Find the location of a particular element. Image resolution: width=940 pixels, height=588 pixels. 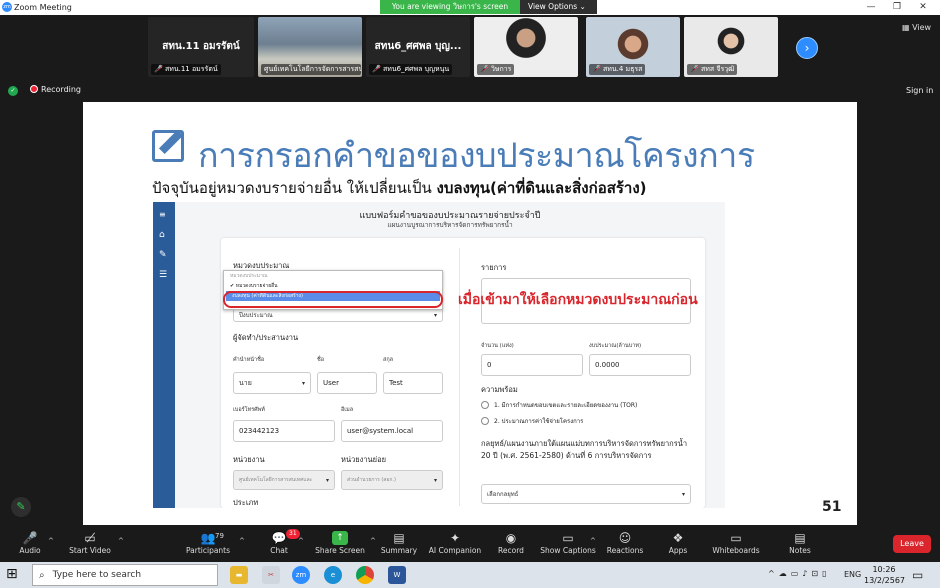

chevron-down-icon: ▾ is located at coordinates (435, 480).